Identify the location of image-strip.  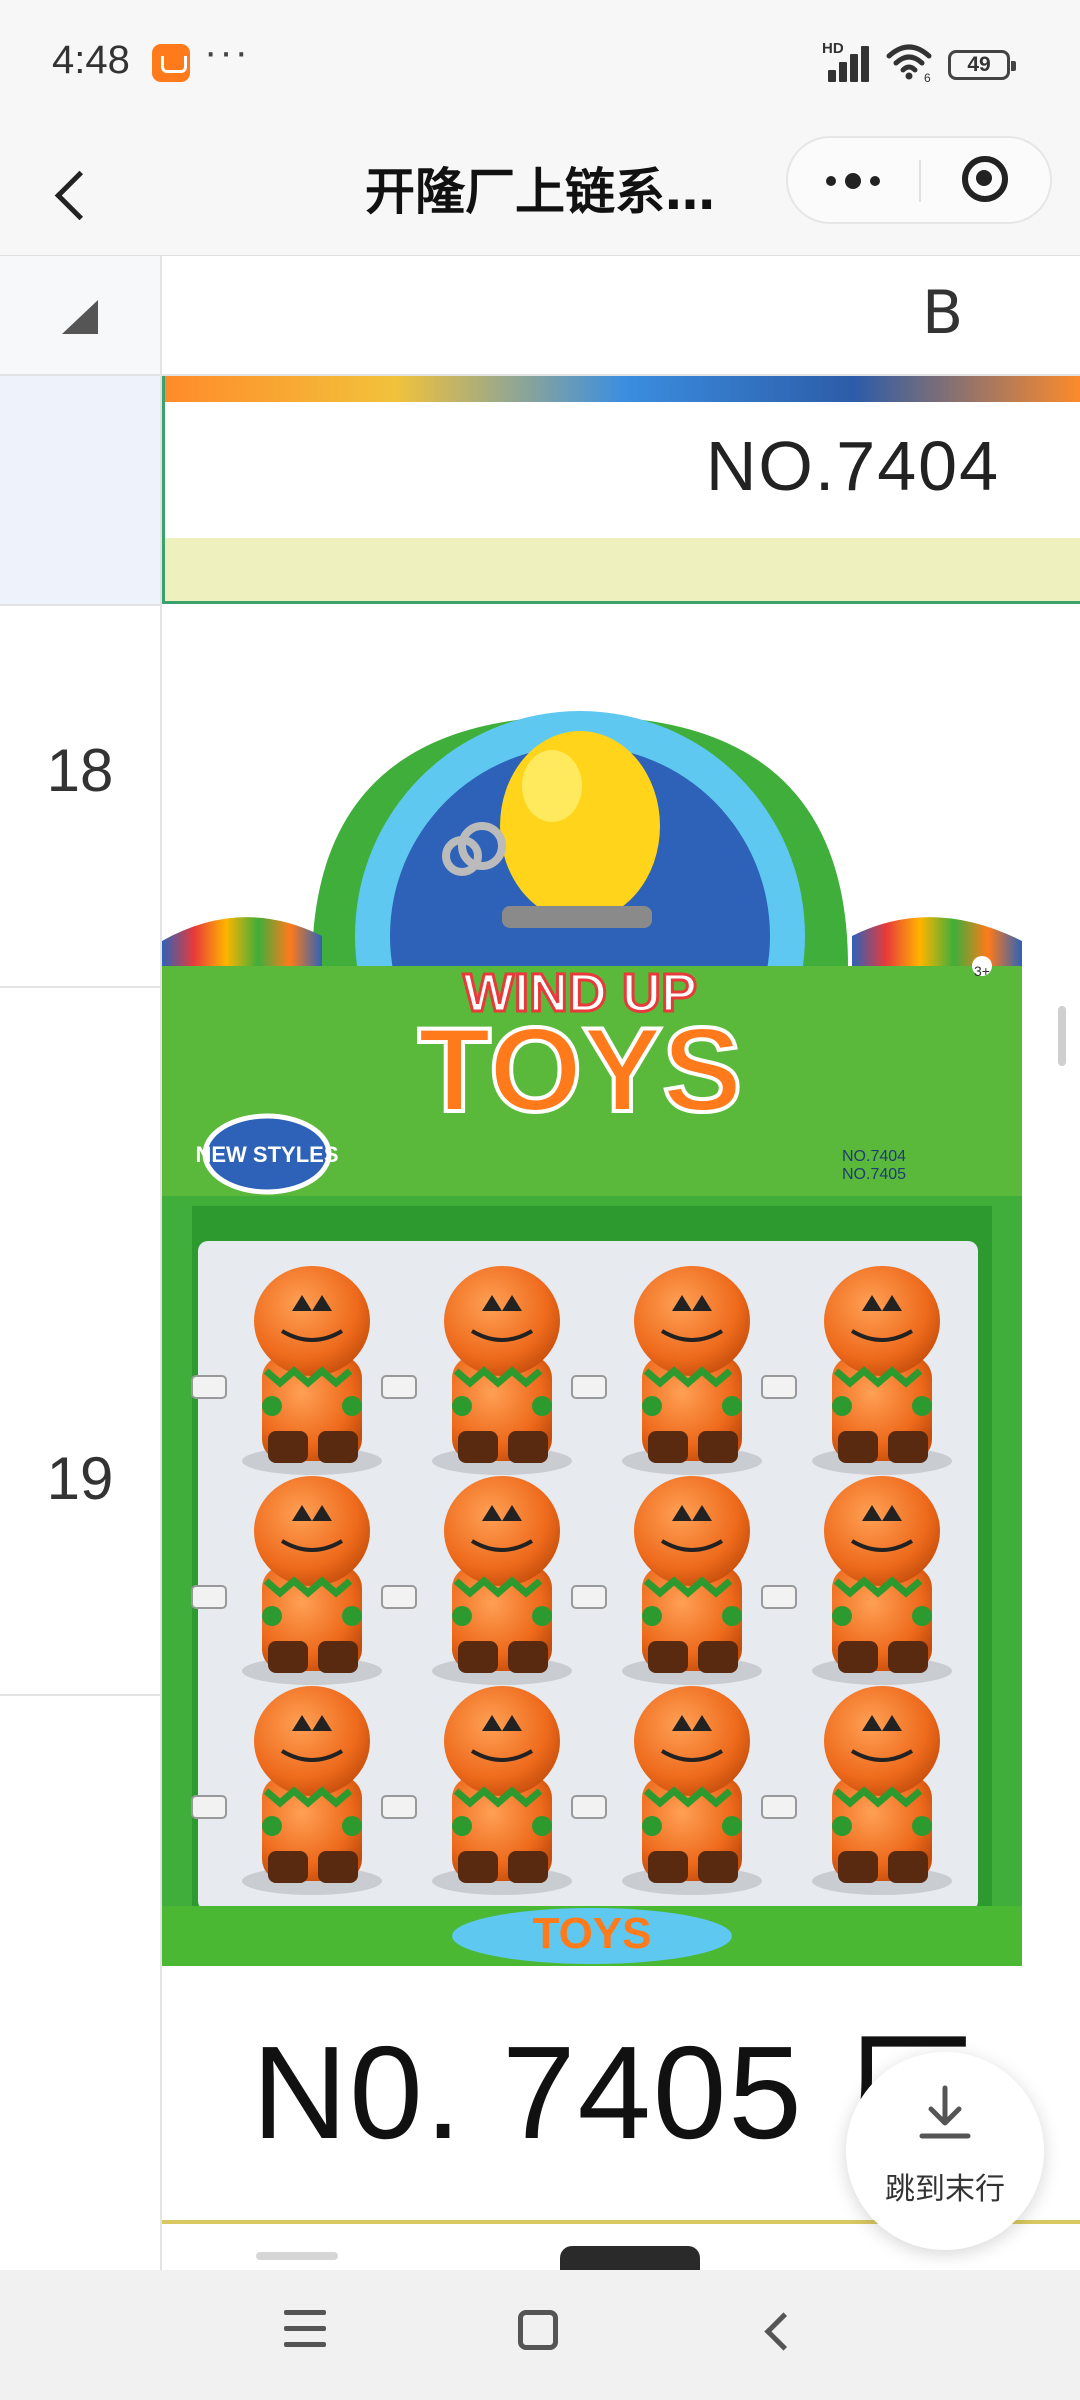
(622, 389).